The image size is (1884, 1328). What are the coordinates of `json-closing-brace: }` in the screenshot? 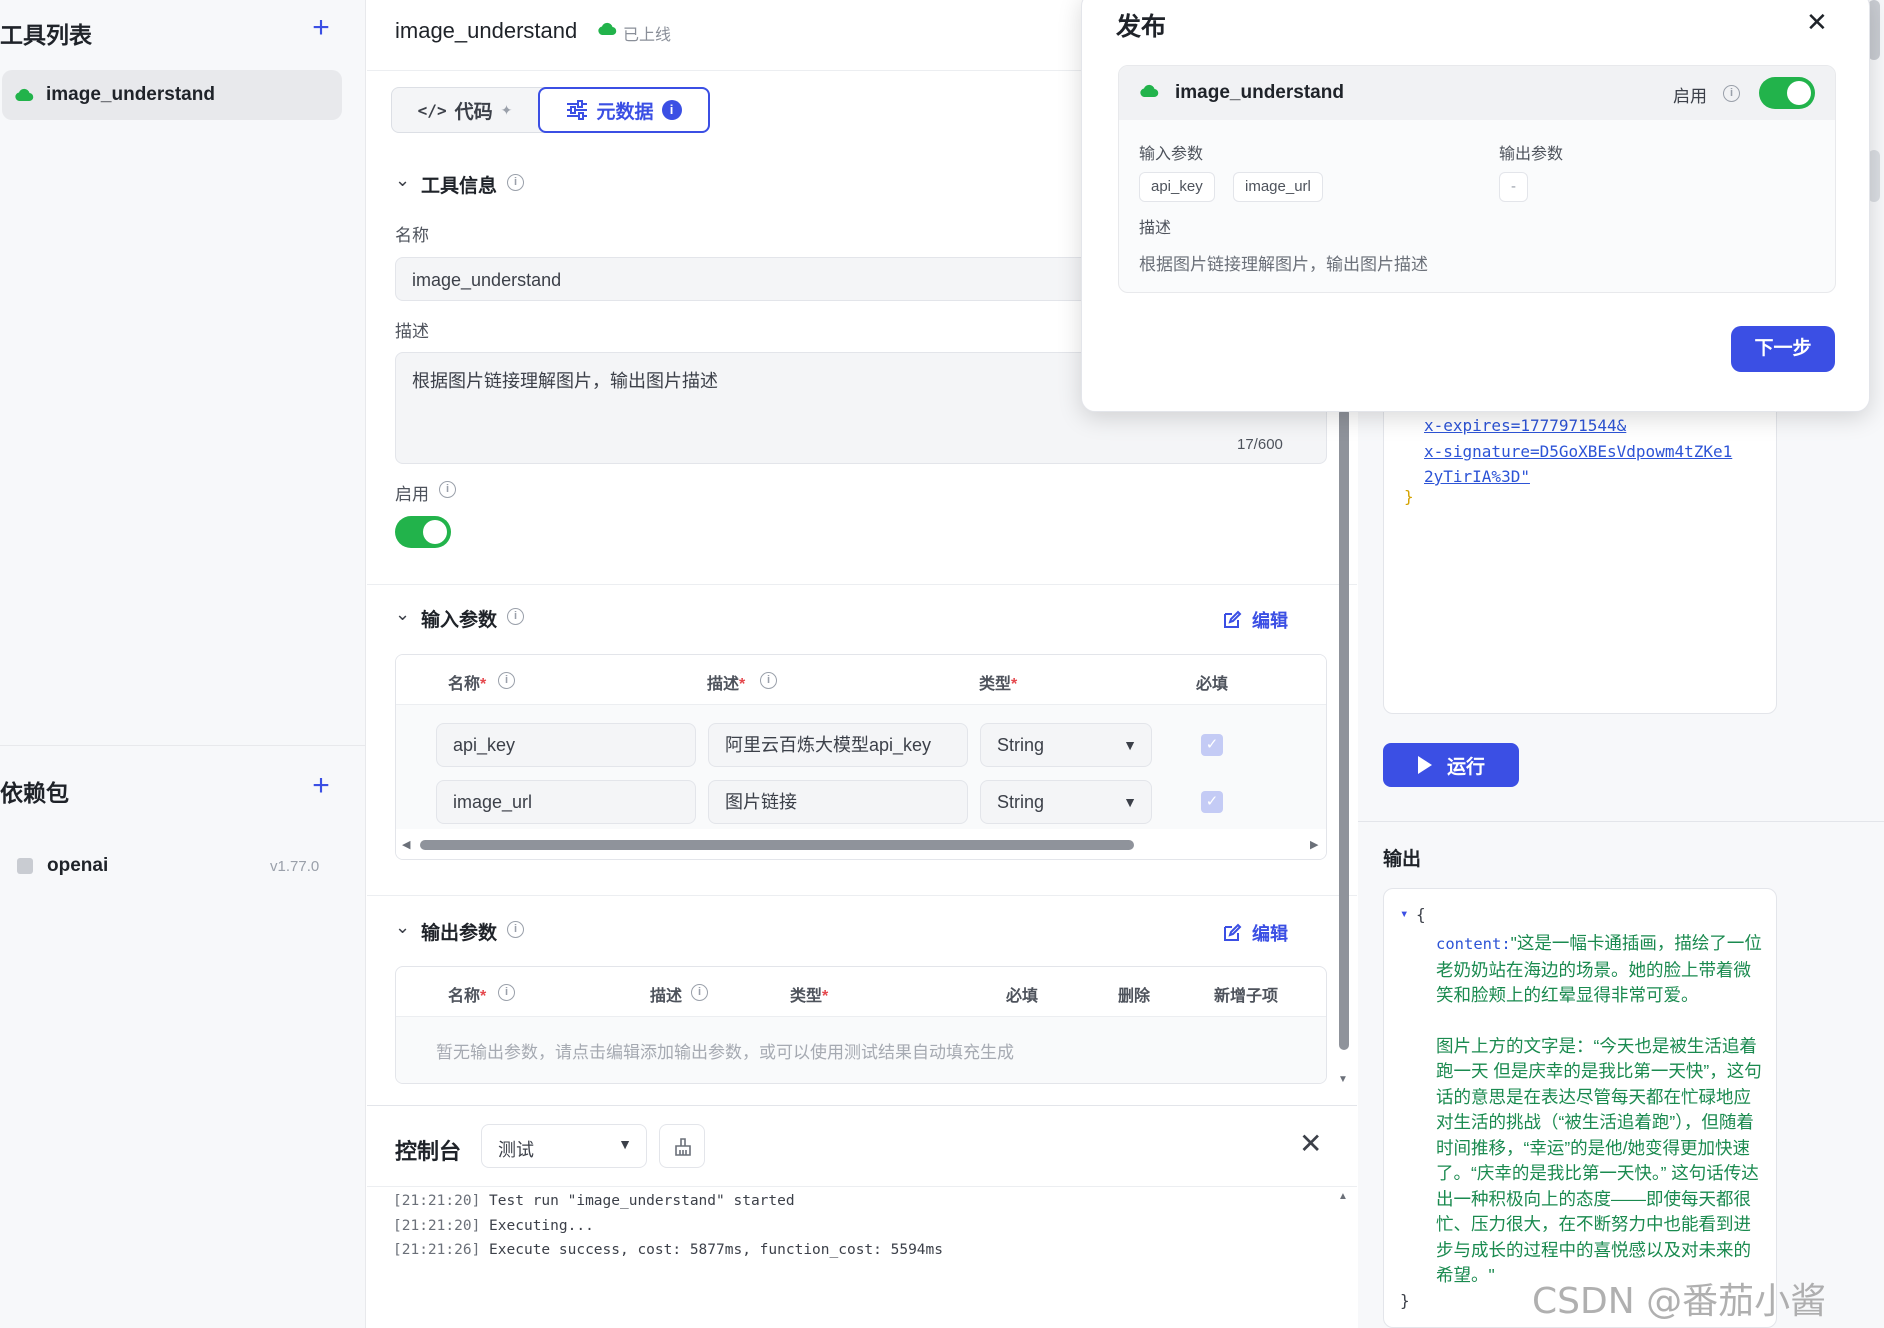 It's located at (1409, 496).